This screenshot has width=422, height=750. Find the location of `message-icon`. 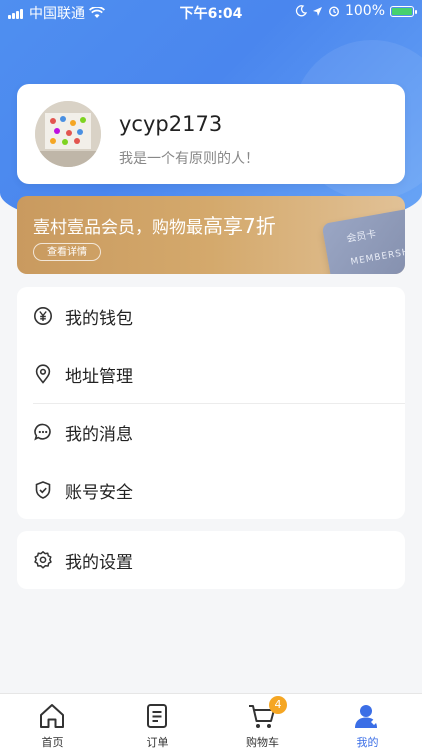

message-icon is located at coordinates (42, 432).